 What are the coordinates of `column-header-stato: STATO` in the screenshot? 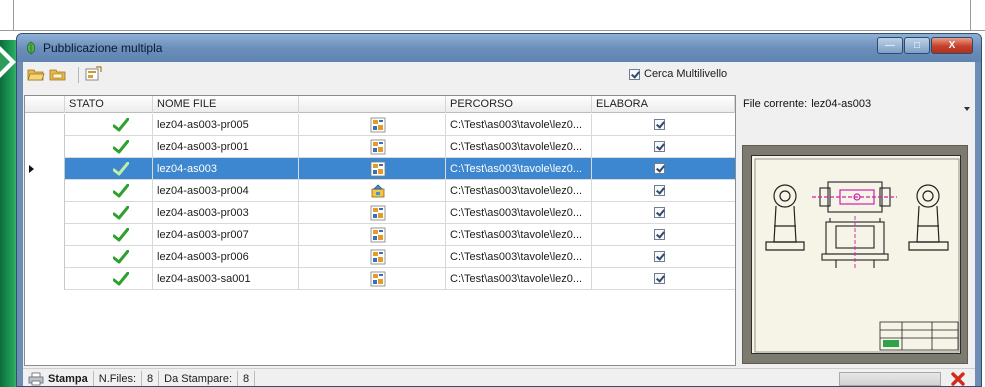 It's located at (109, 104).